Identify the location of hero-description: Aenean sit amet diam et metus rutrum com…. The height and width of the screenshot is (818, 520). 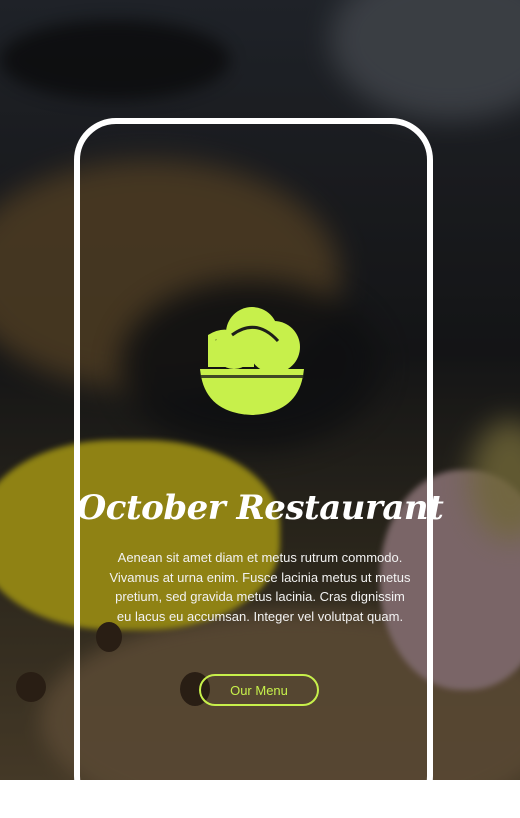
(260, 587).